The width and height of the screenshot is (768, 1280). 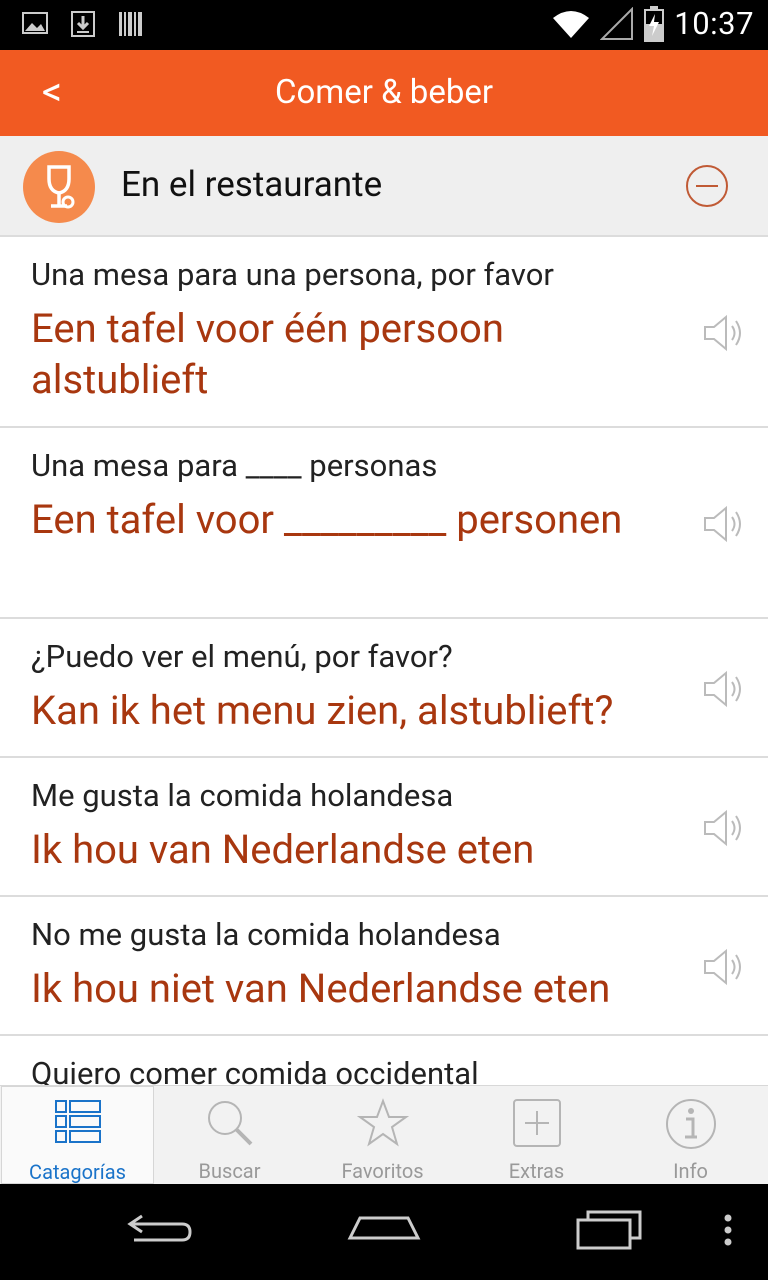 I want to click on battery-icon, so click(x=654, y=23).